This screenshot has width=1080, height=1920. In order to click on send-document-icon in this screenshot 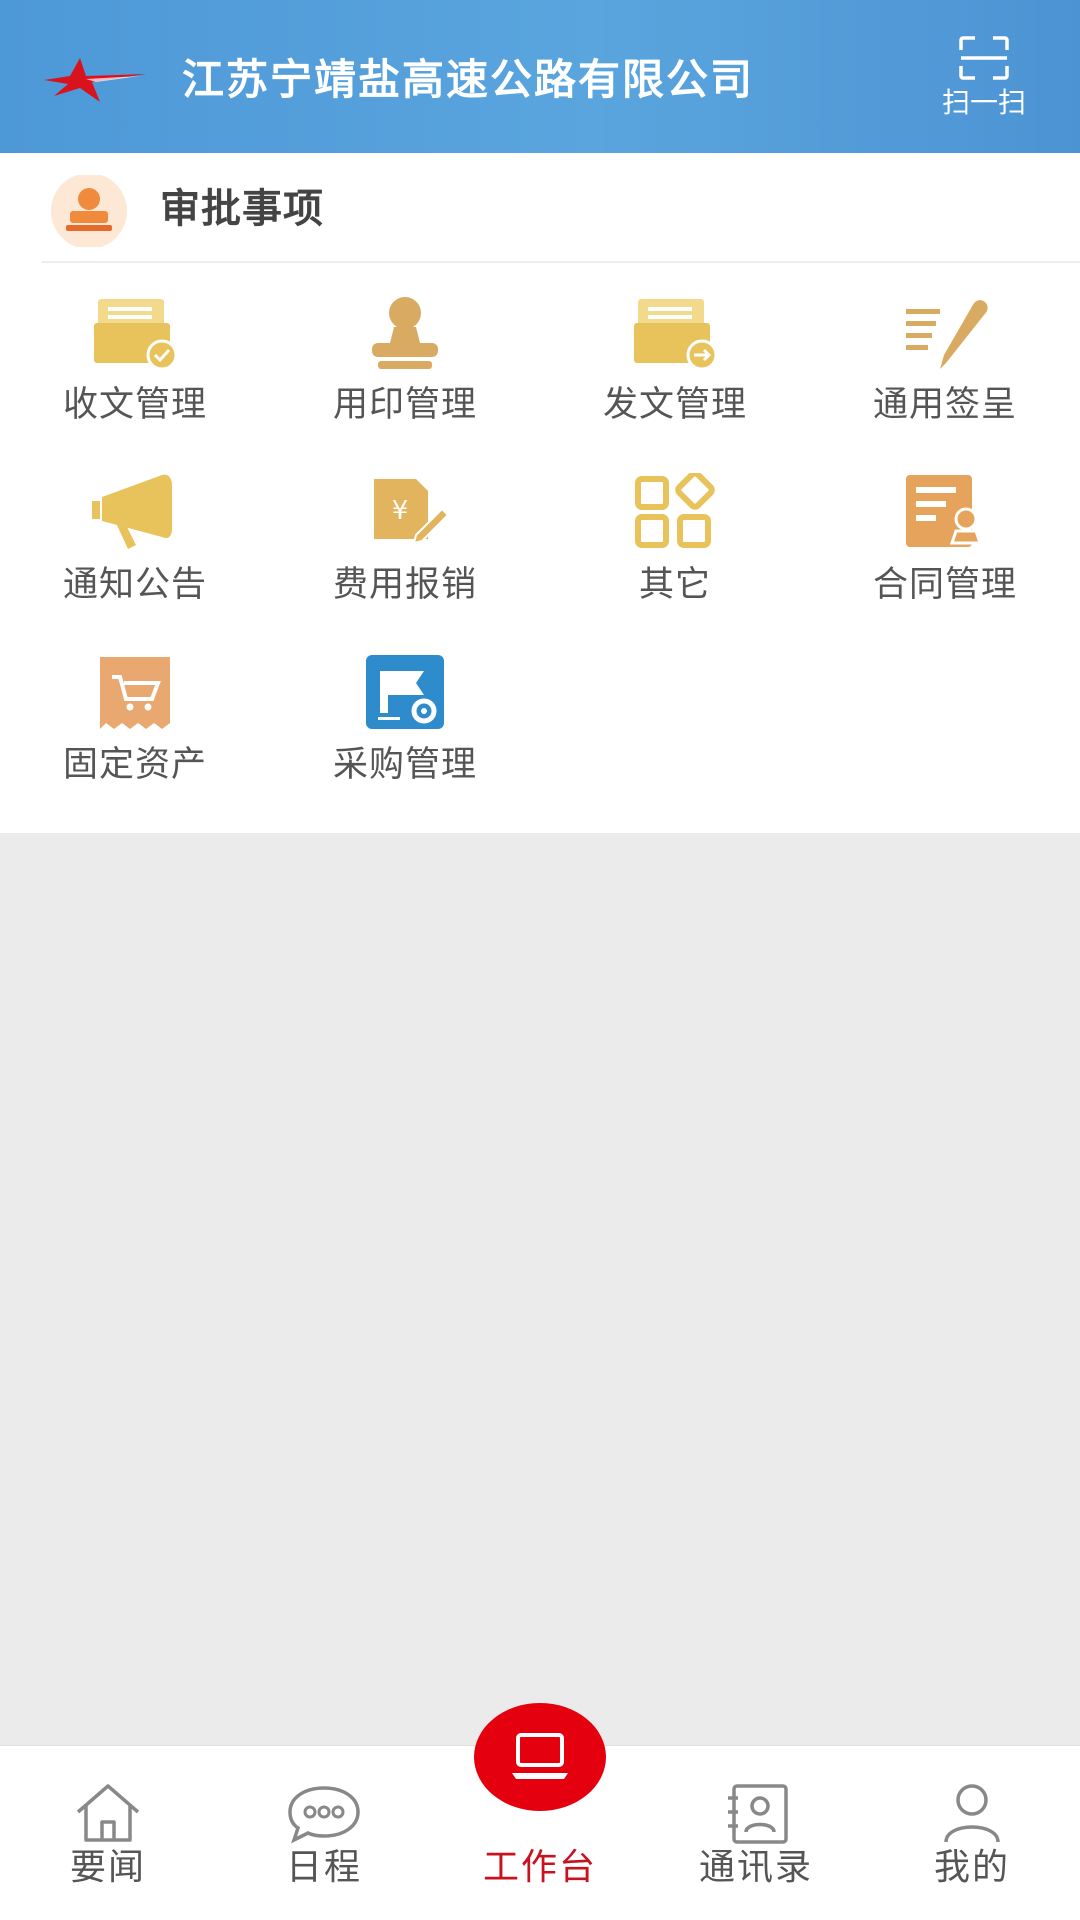, I will do `click(676, 335)`.